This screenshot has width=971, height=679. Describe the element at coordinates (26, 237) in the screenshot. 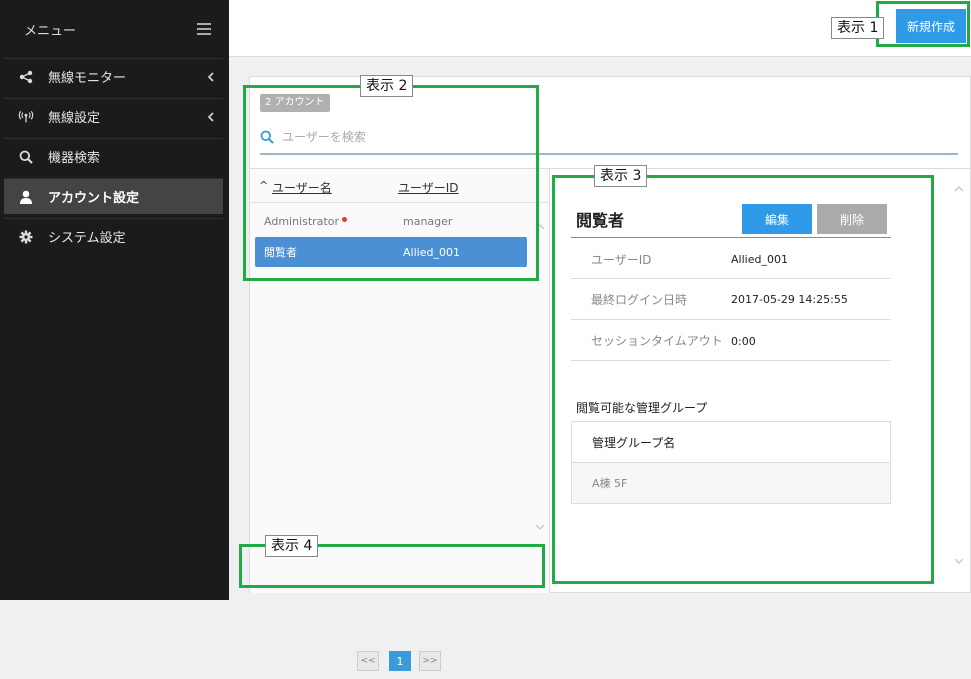

I see `gear-icon` at that location.